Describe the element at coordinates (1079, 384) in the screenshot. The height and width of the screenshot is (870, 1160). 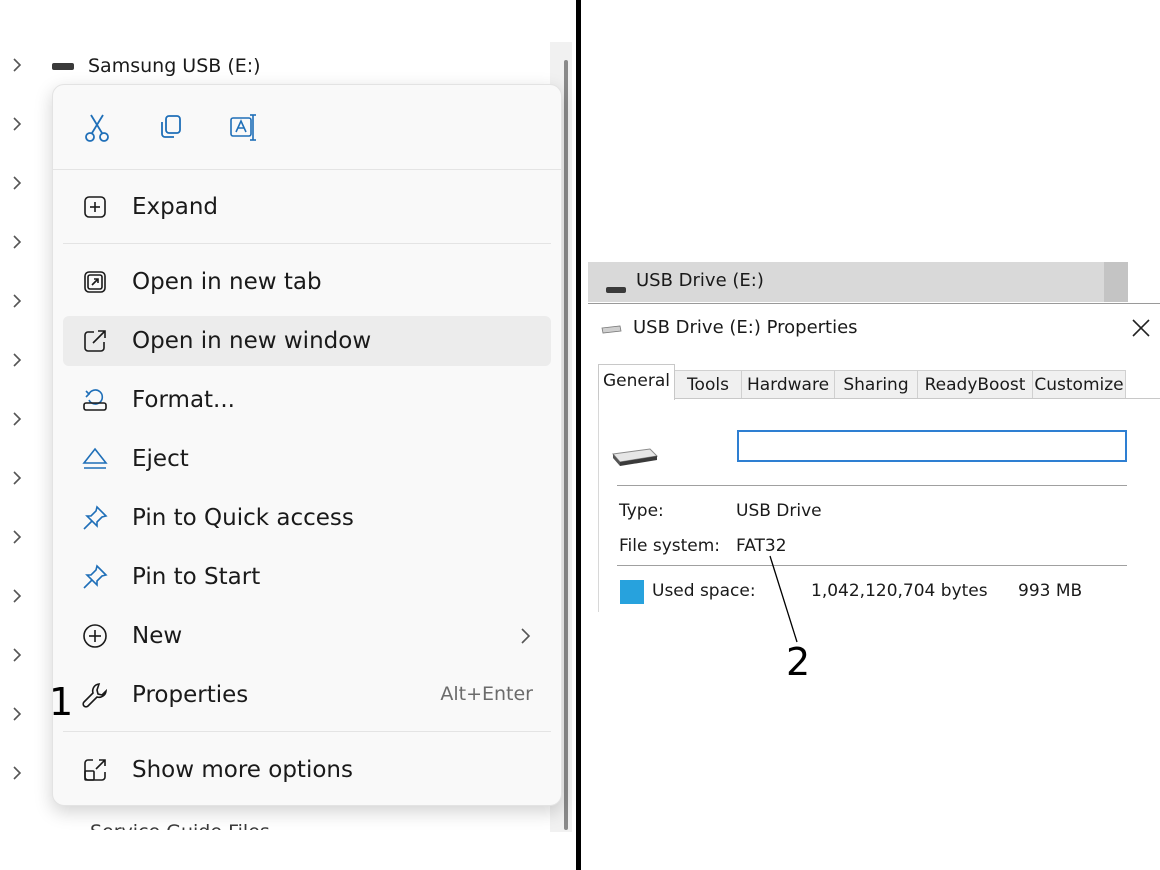
I see `tab-customize: Customize` at that location.